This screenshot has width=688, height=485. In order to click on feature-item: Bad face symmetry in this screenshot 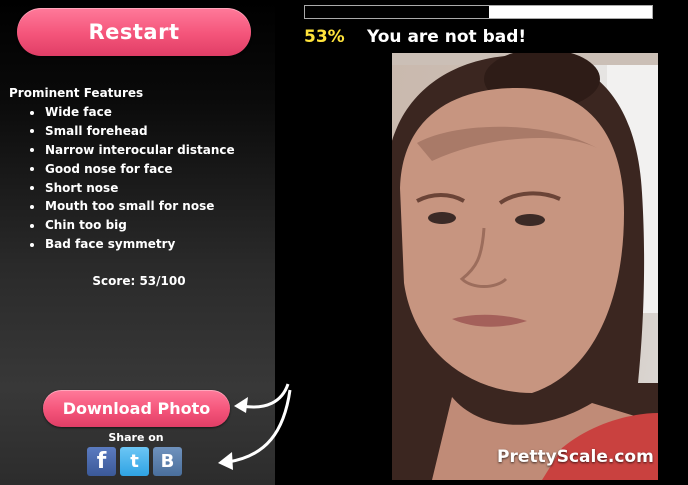, I will do `click(131, 244)`.